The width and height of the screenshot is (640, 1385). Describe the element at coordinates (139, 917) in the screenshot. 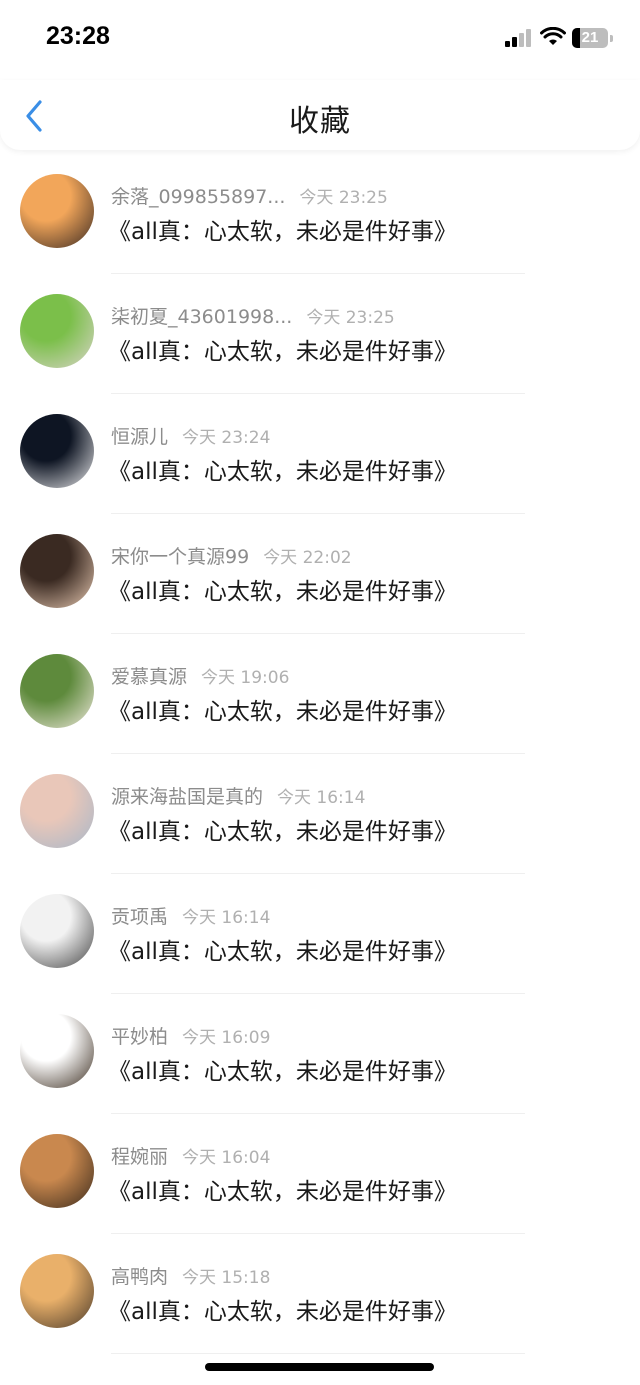

I see `user-name: 贡项禹` at that location.